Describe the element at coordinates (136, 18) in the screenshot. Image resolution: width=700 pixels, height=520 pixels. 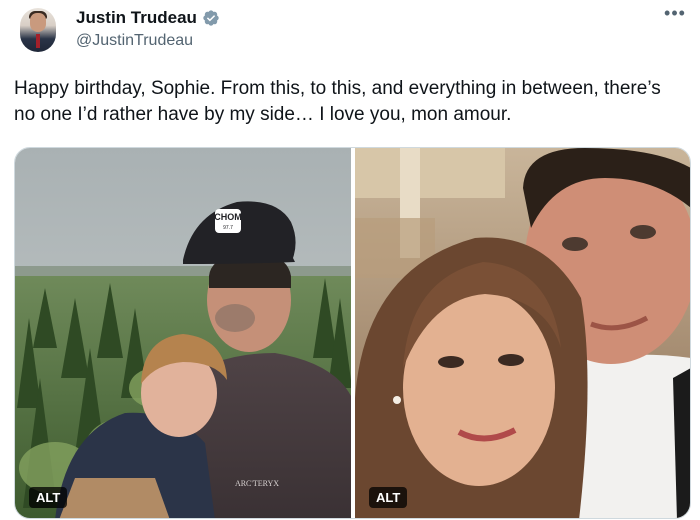
I see `author-name: Justin Trudeau` at that location.